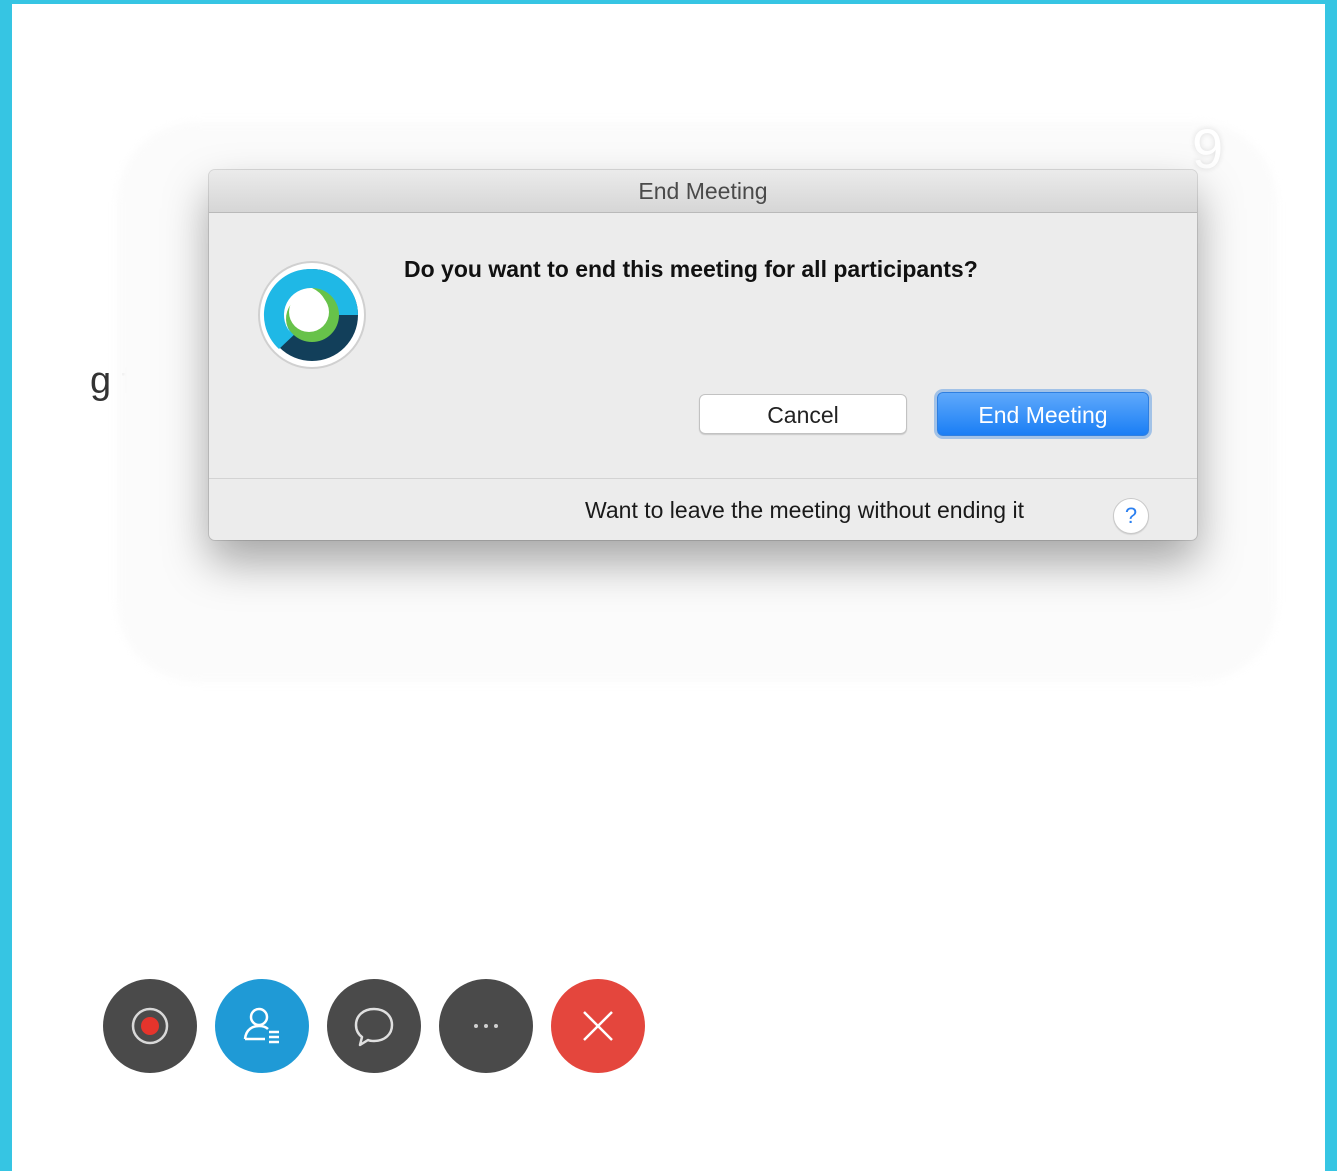  I want to click on more-options-button, so click(486, 1026).